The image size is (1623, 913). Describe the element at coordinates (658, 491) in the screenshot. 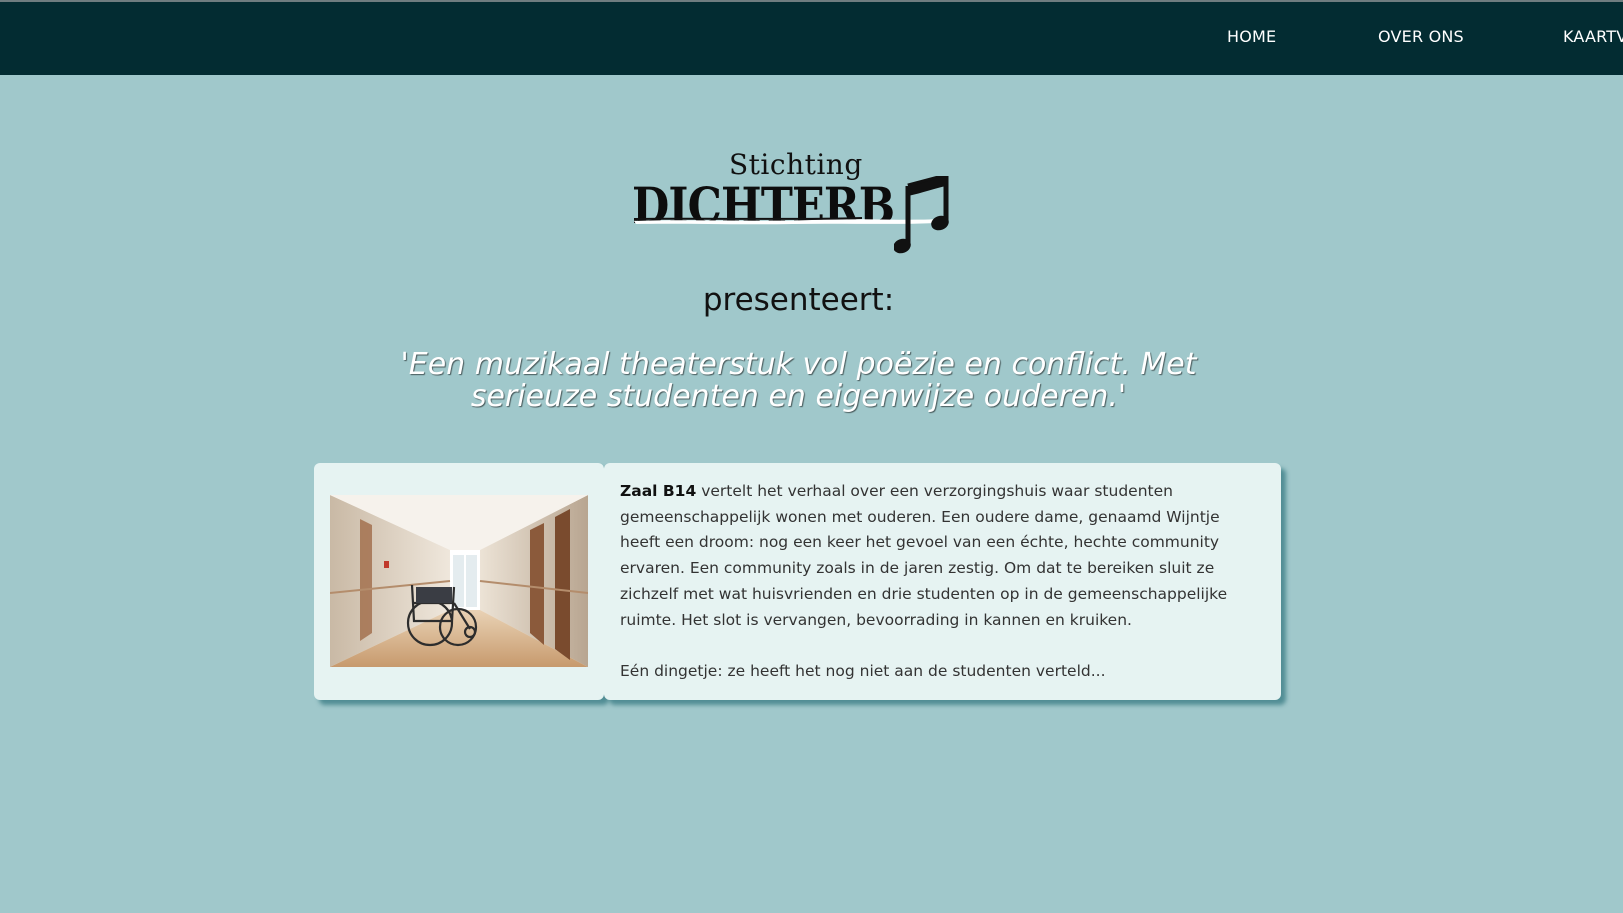

I see `story-bold-lead: Zaal B14` at that location.